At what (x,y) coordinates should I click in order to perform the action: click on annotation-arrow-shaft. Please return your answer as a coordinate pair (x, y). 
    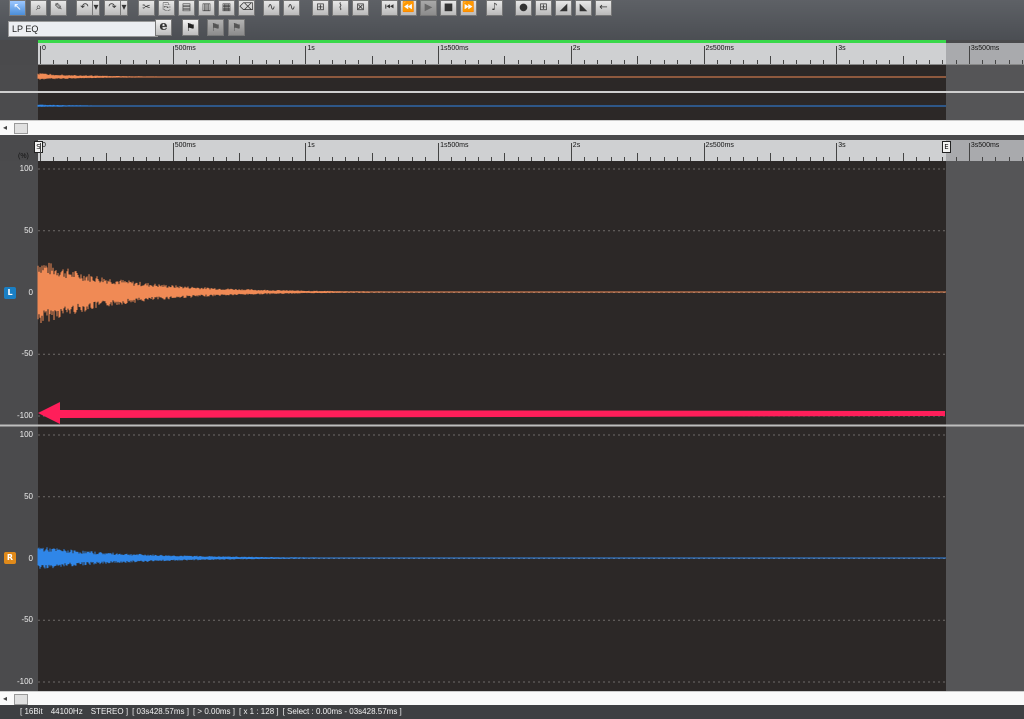
    Looking at the image, I should click on (501, 414).